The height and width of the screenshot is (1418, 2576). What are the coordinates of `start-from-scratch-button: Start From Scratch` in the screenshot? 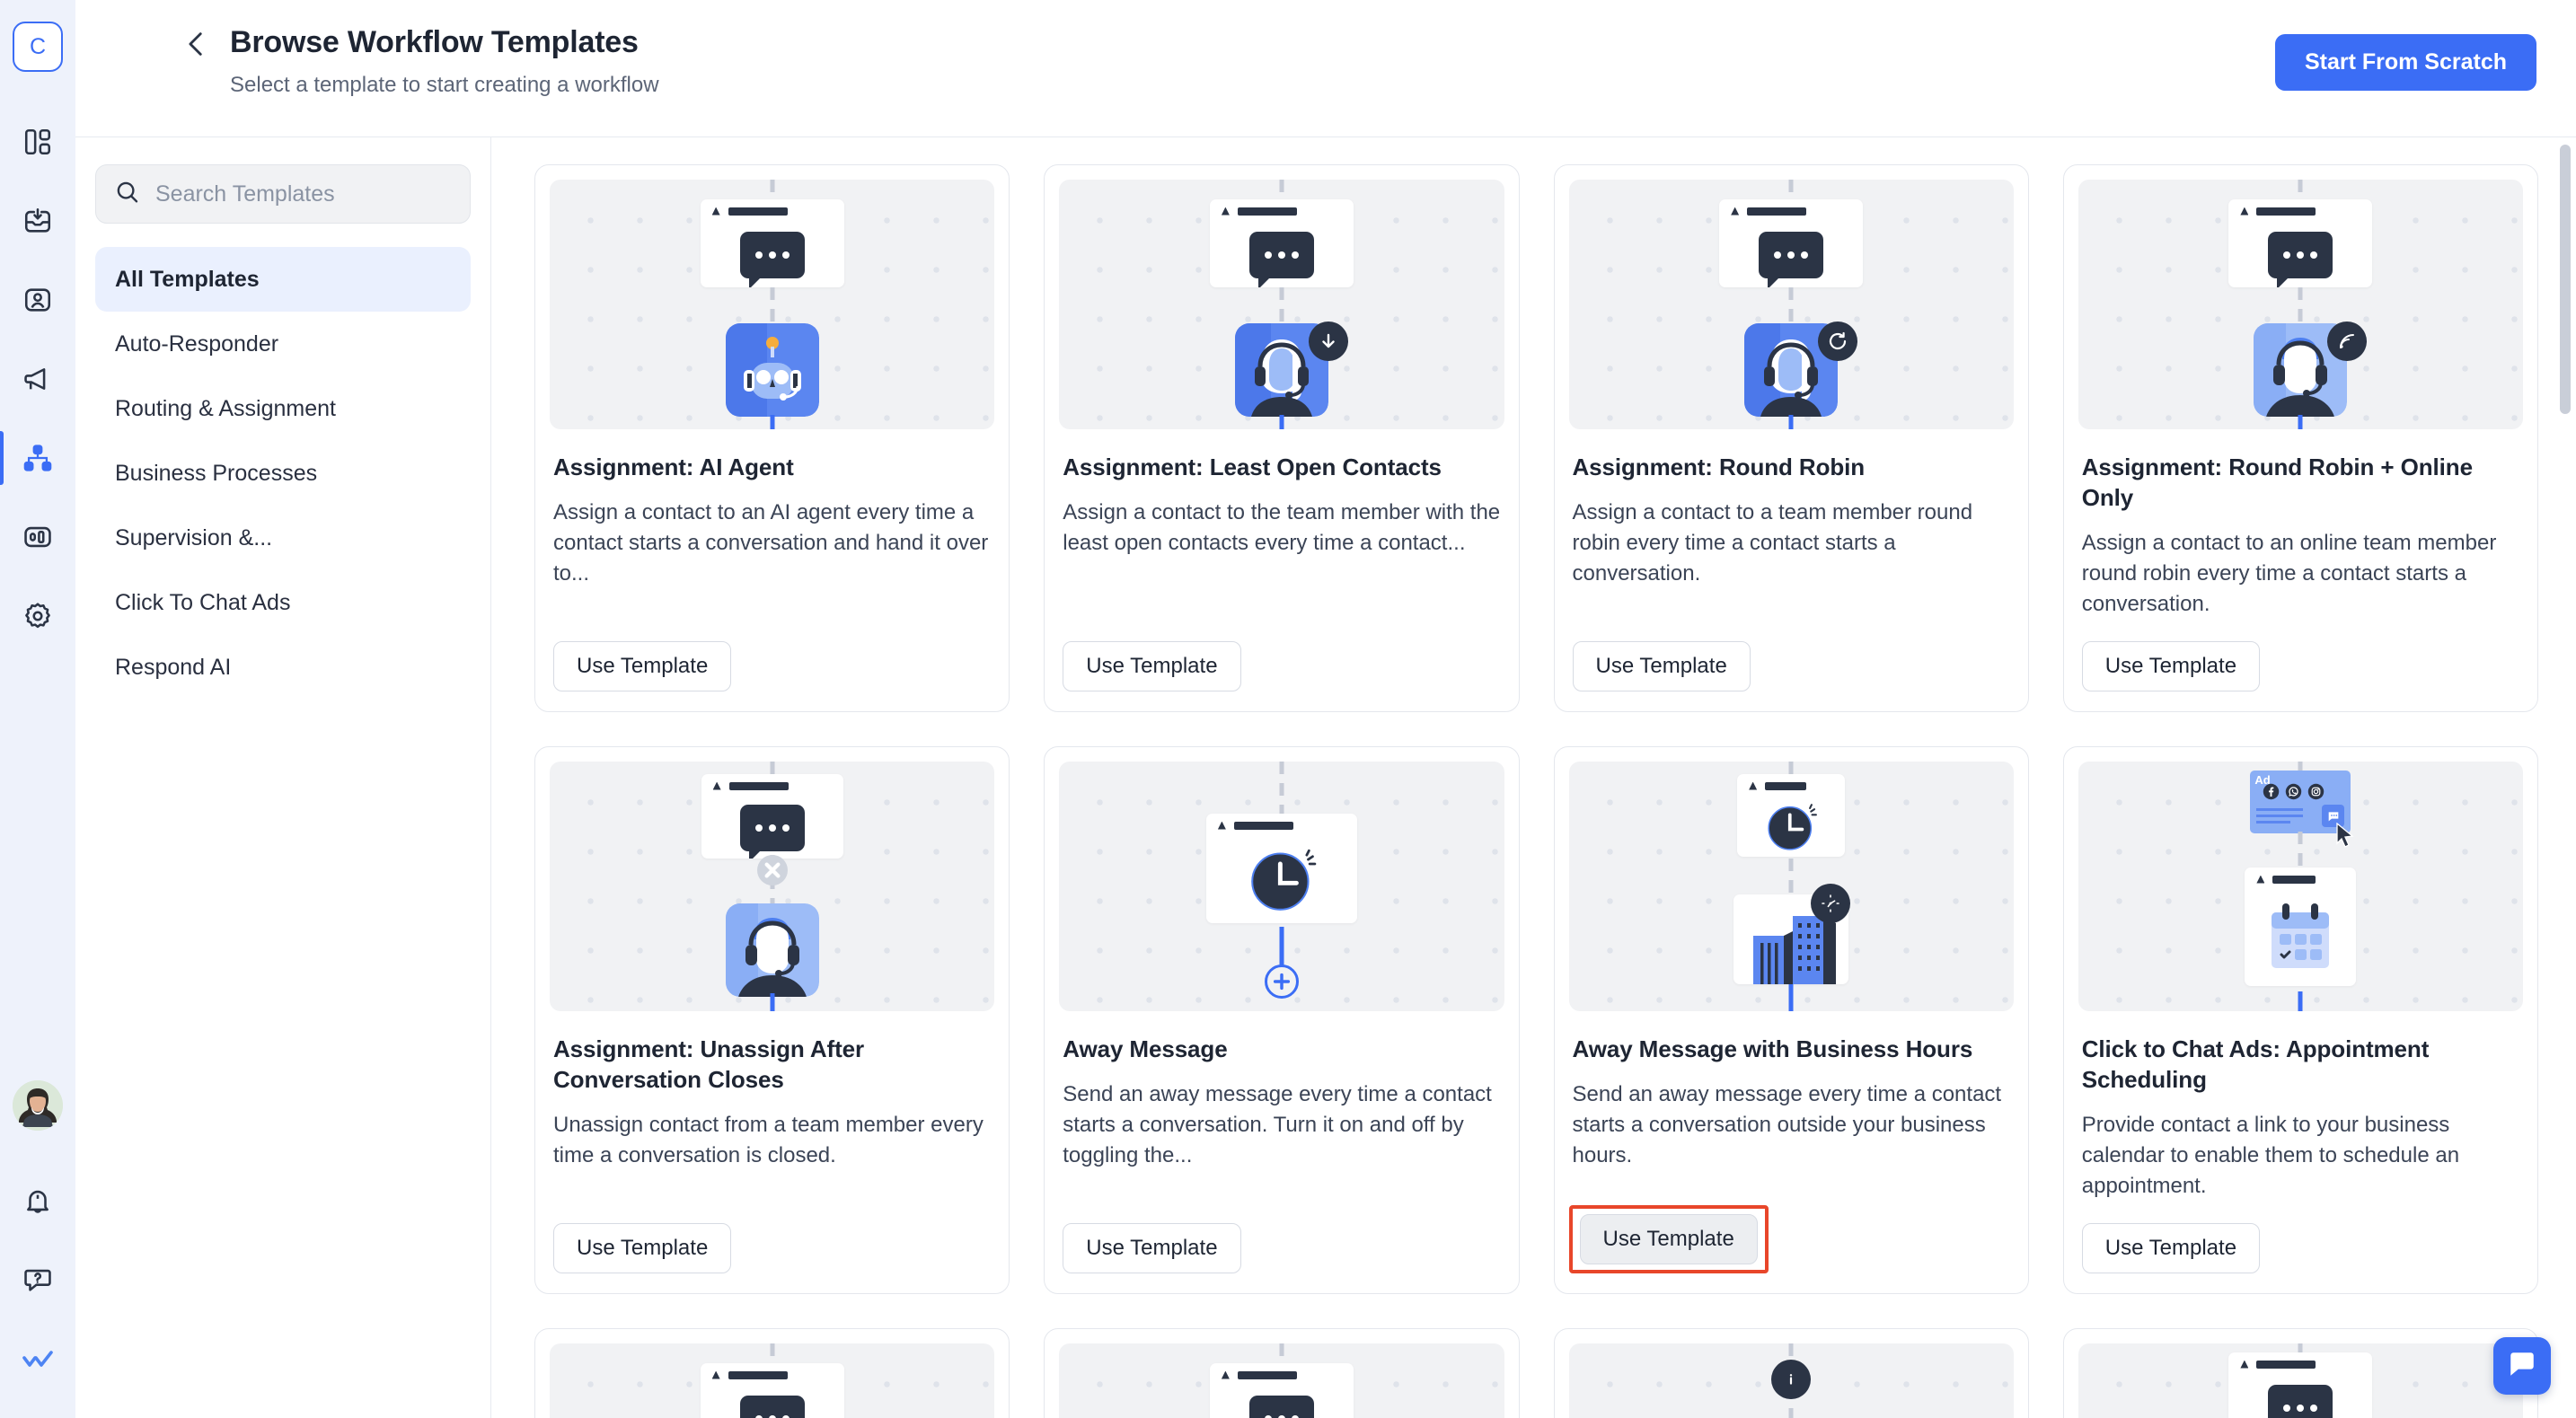 It's located at (2405, 62).